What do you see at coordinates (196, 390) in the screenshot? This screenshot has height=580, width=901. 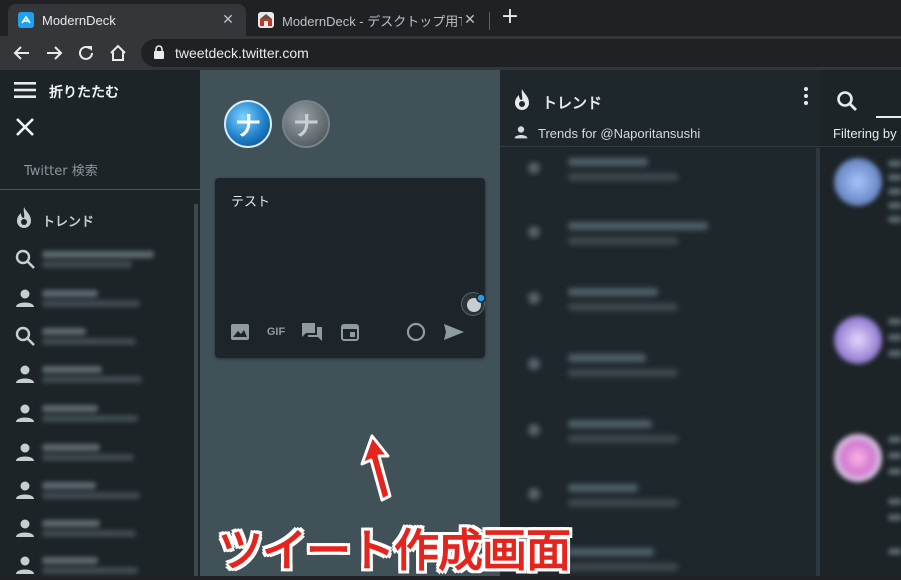 I see `nav-scrollbar` at bounding box center [196, 390].